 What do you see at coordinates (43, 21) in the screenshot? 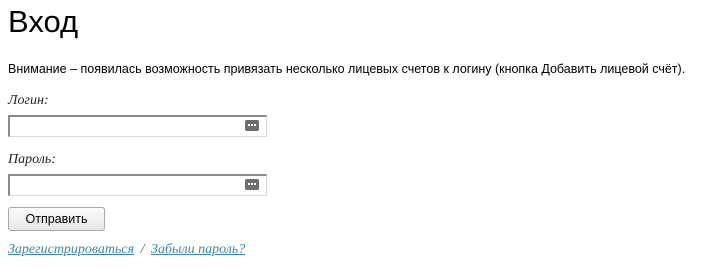
I see `page-title: Вход` at bounding box center [43, 21].